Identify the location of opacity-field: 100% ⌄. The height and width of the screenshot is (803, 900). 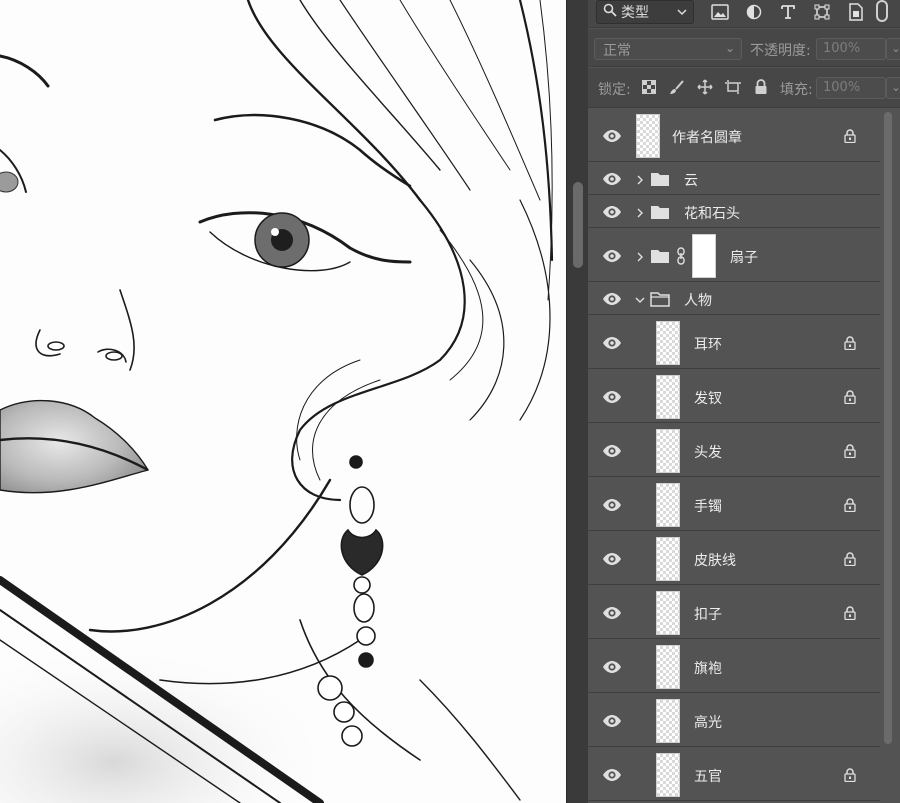
(858, 49).